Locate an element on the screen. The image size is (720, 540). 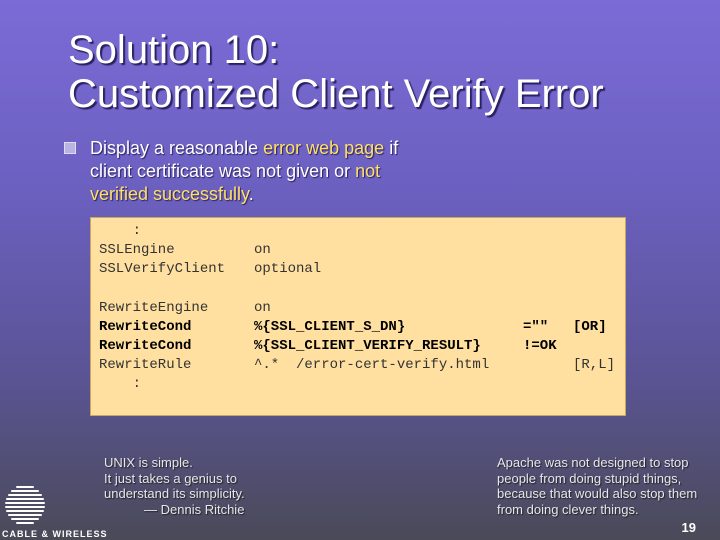
square-bullet-icon is located at coordinates (70, 148).